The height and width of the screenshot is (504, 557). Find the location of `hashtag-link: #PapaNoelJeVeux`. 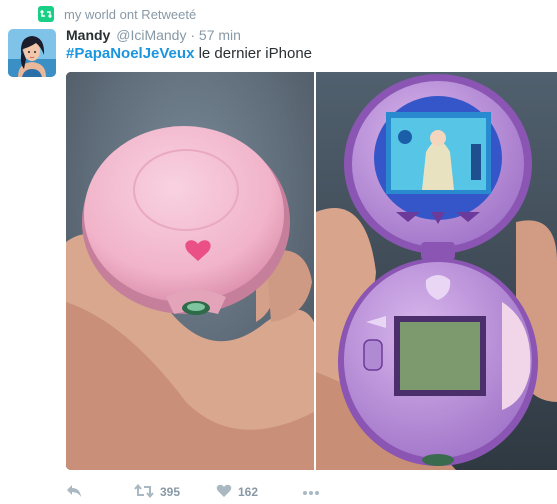

hashtag-link: #PapaNoelJeVeux is located at coordinates (130, 53).